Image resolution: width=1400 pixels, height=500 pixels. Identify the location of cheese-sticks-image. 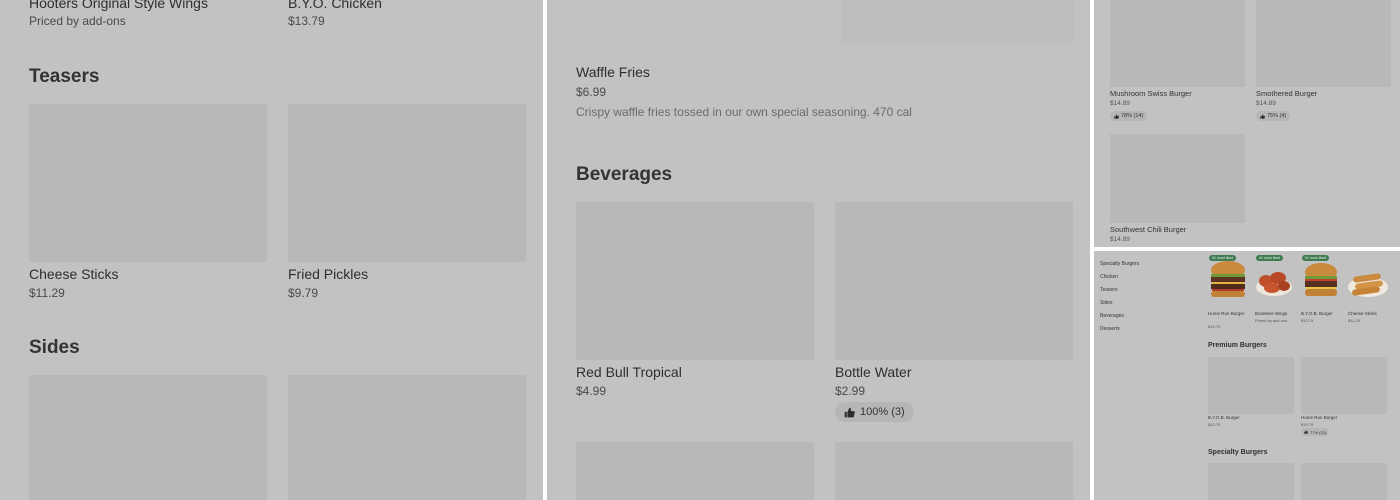
(1368, 281).